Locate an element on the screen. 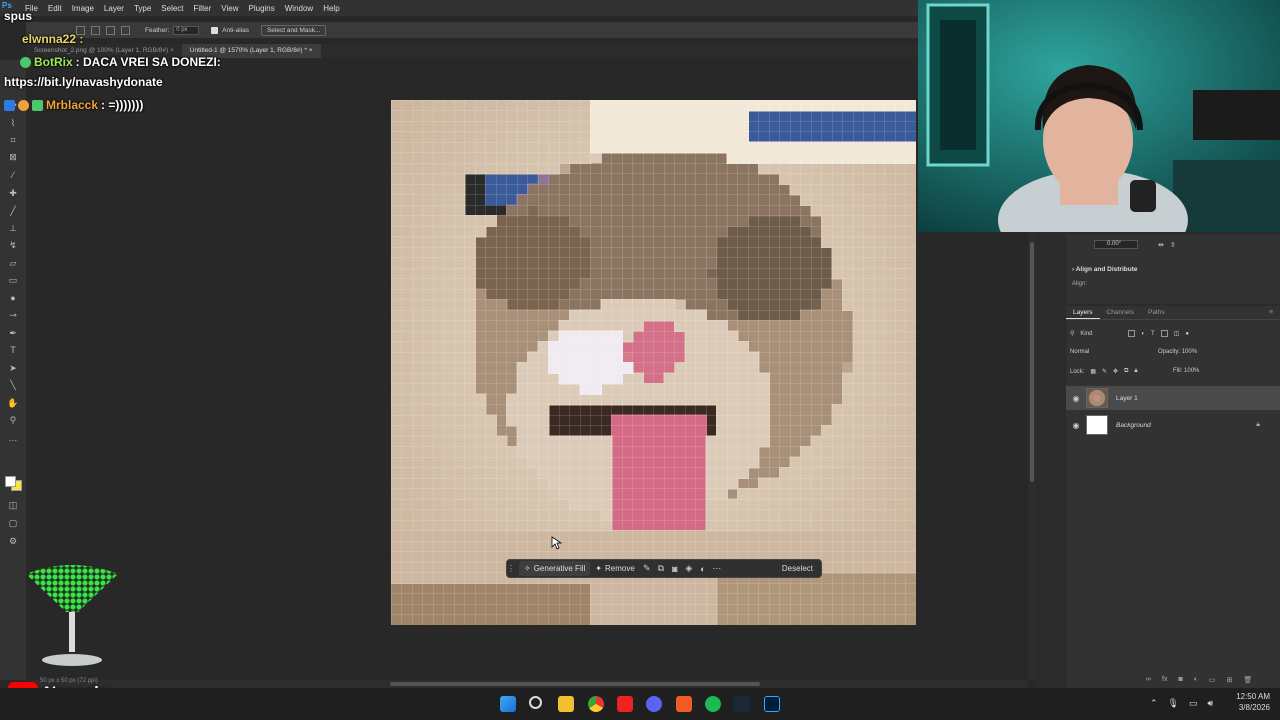  vertical-scrollbar is located at coordinates (1032, 456).